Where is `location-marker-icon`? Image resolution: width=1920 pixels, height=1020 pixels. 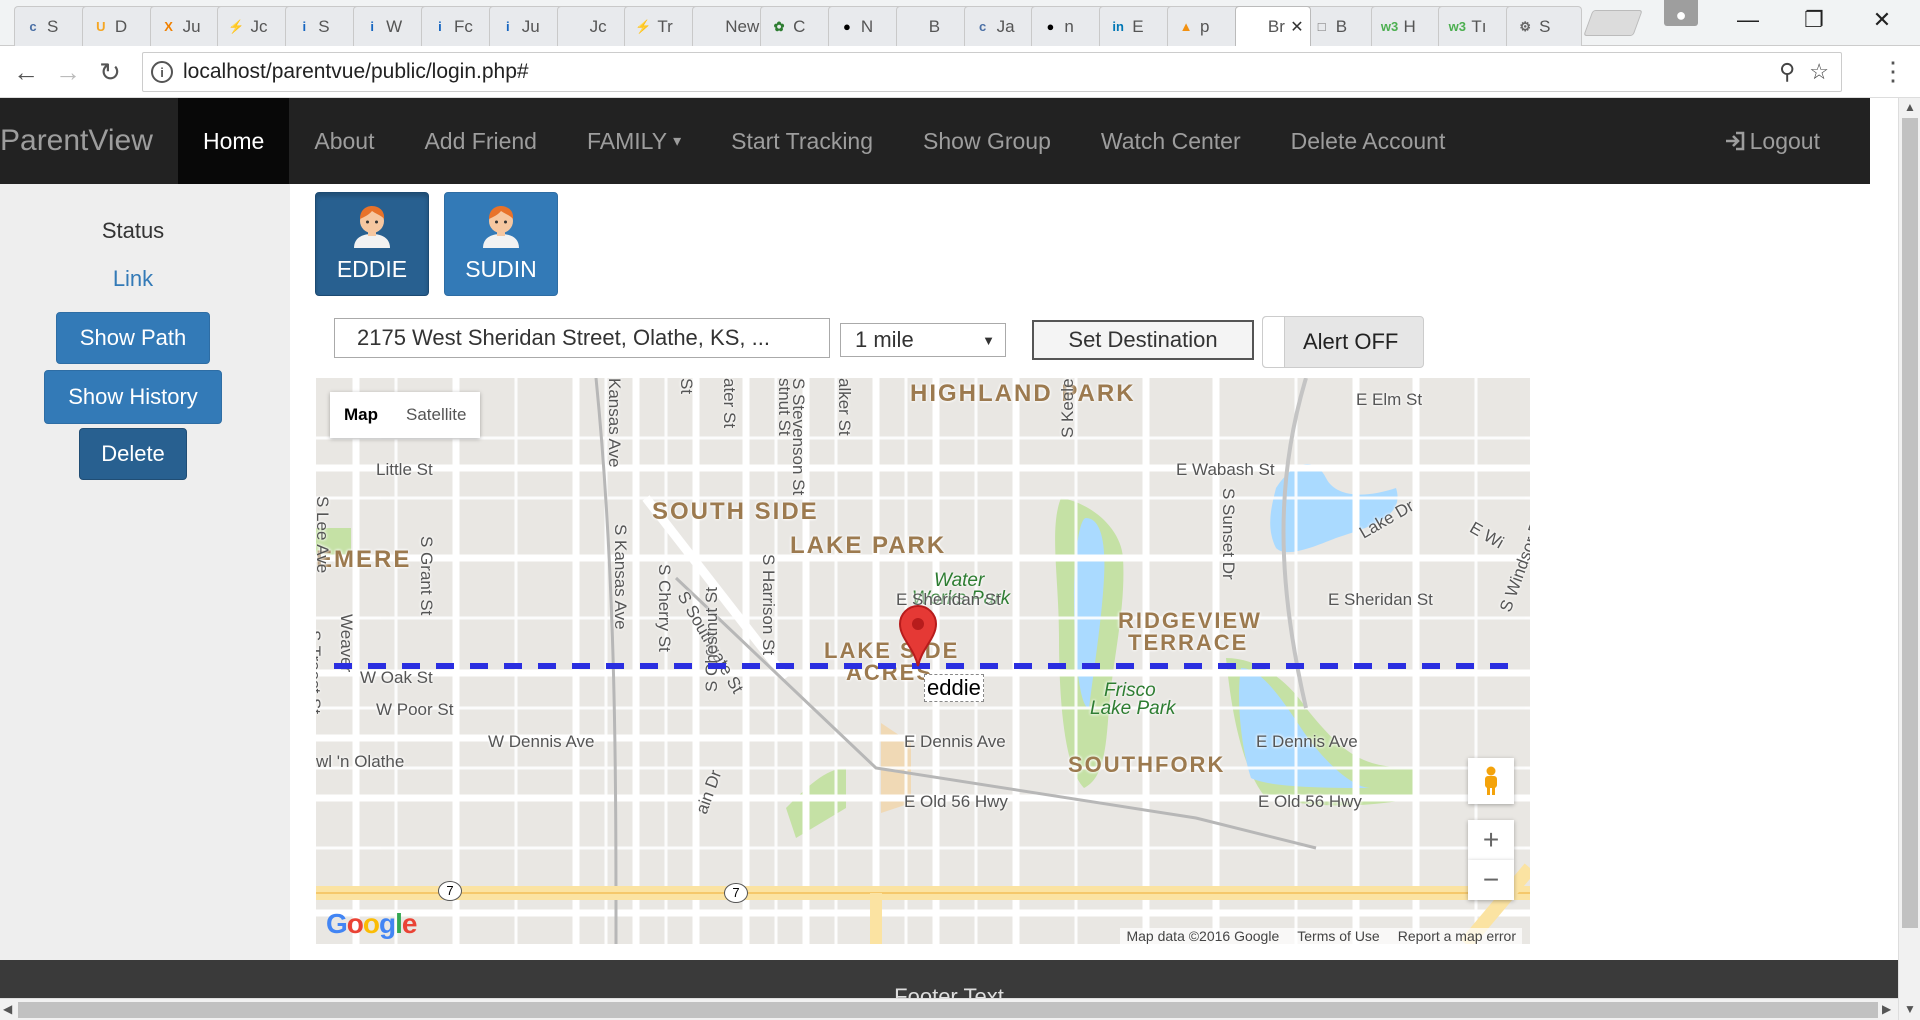
location-marker-icon is located at coordinates (918, 636).